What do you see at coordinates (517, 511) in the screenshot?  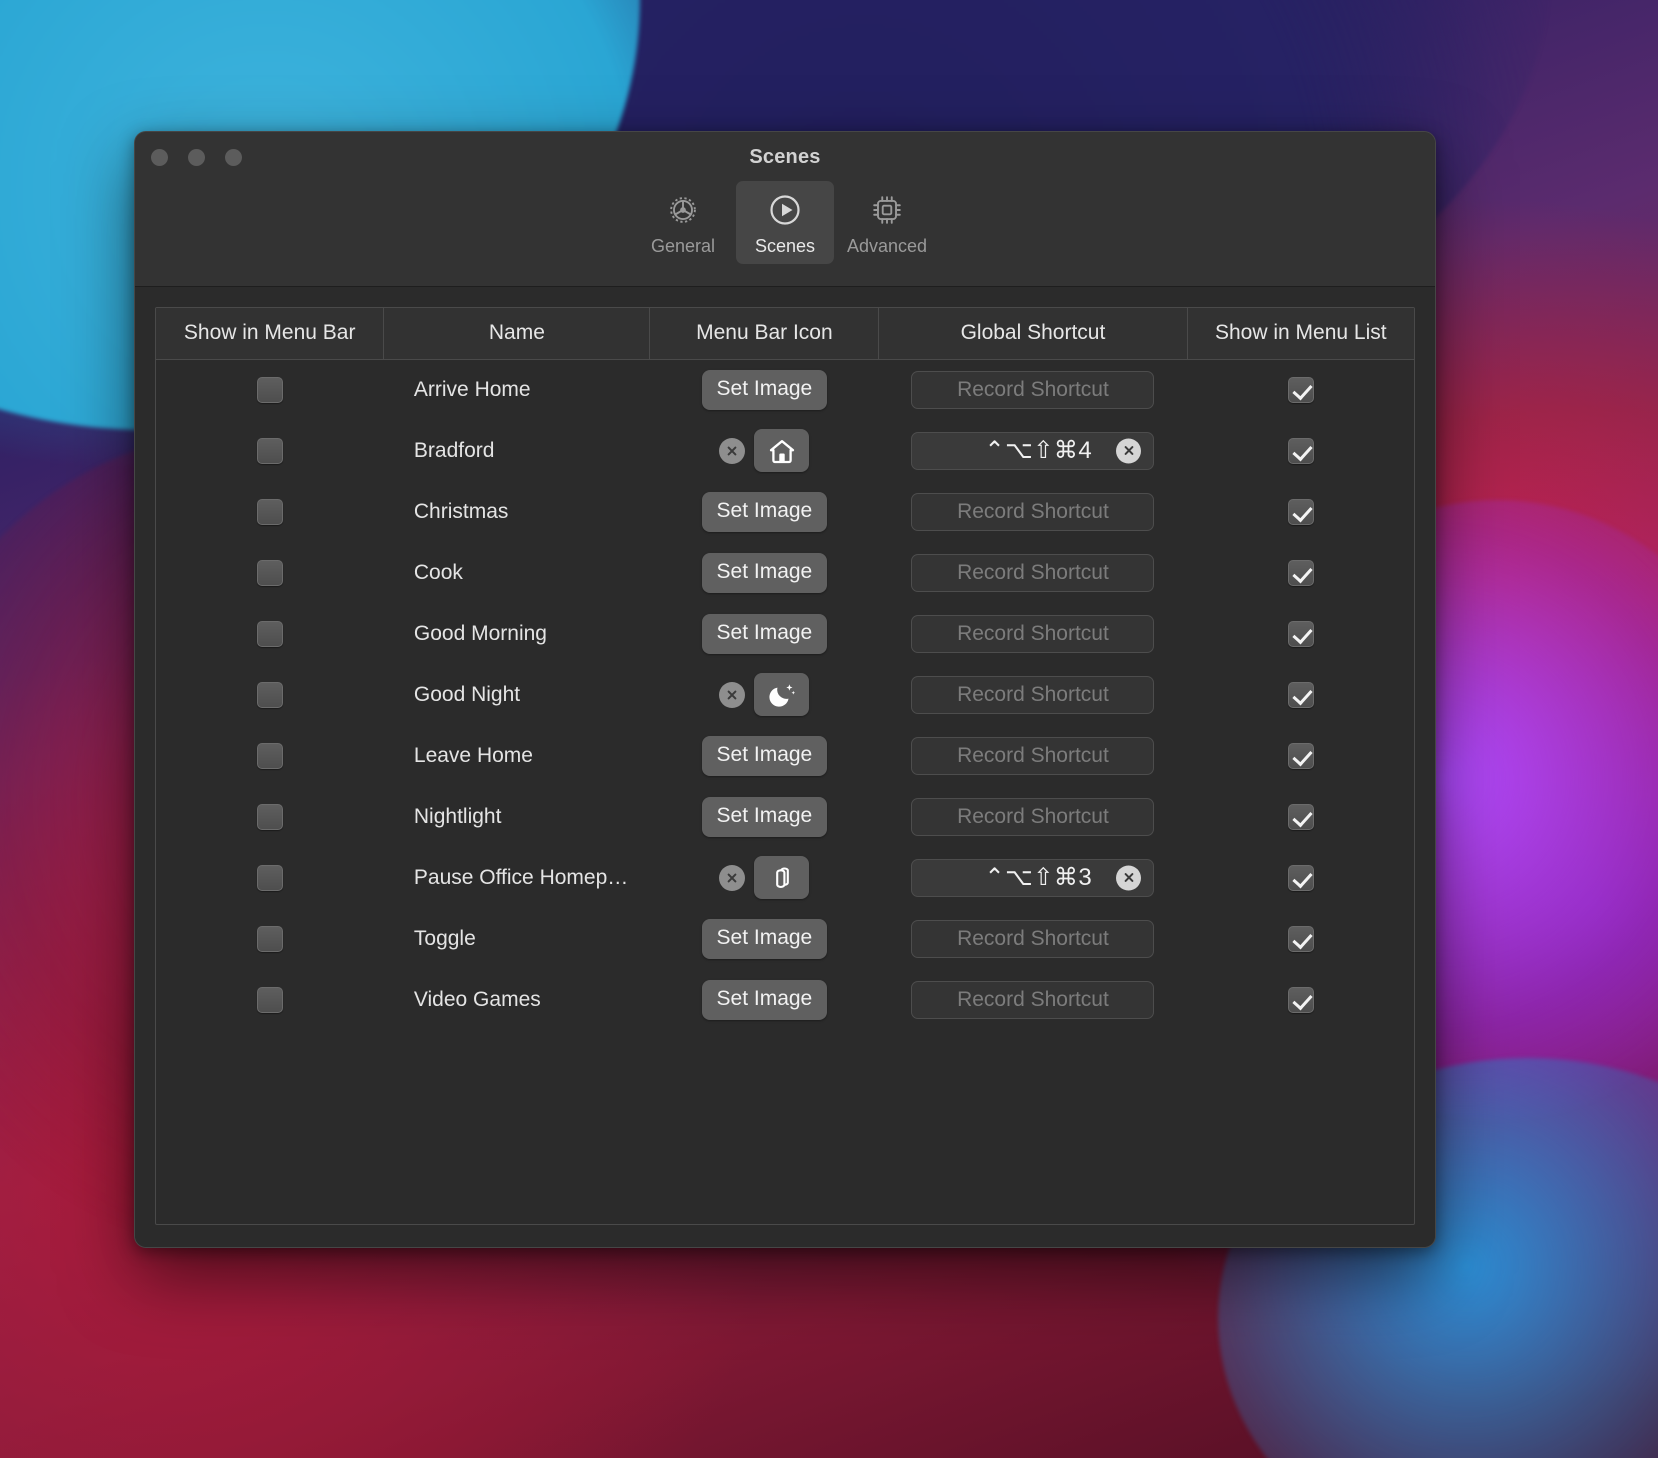 I see `cell-scene-name: Christmas` at bounding box center [517, 511].